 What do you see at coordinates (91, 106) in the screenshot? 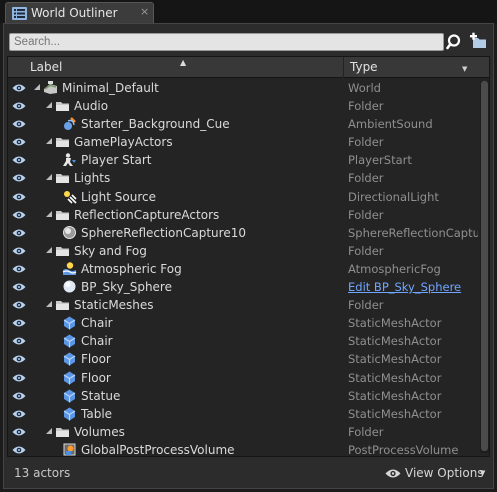
I see `row-label: Audio` at bounding box center [91, 106].